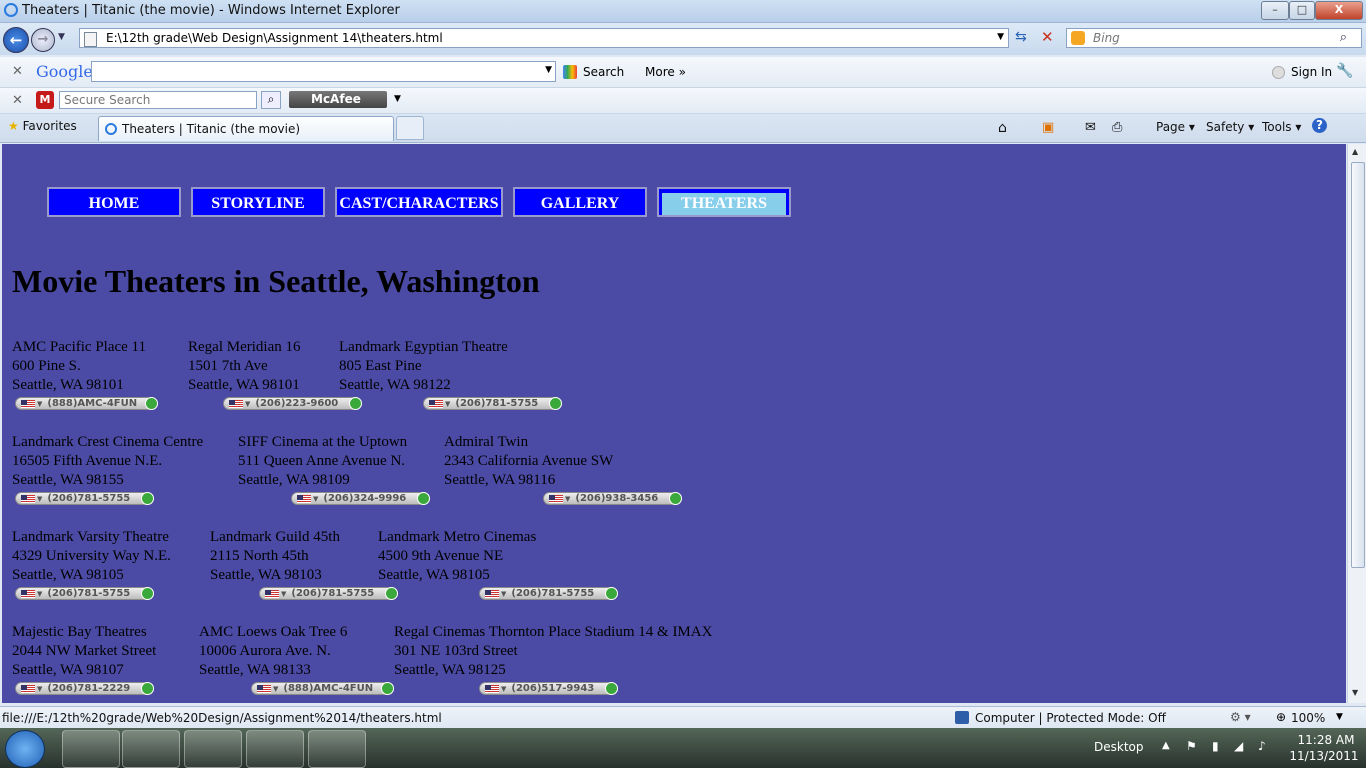 The width and height of the screenshot is (1366, 768). What do you see at coordinates (1048, 127) in the screenshot?
I see `feeds-icon: ▣` at bounding box center [1048, 127].